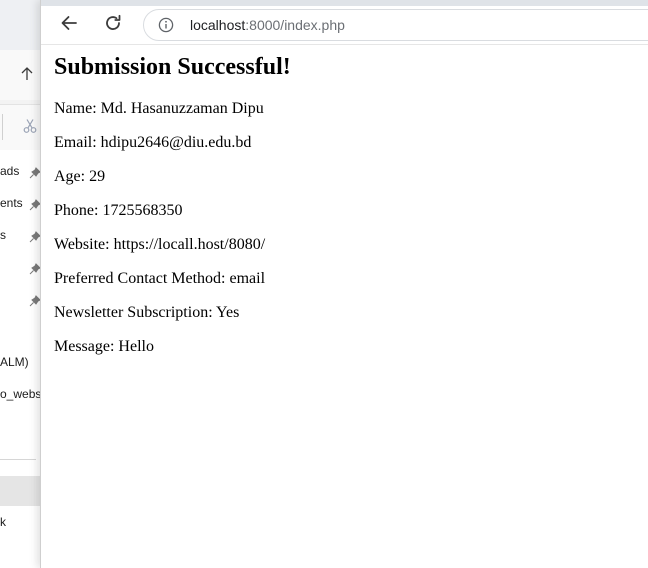 The image size is (648, 568). What do you see at coordinates (30, 126) in the screenshot?
I see `cut-icon` at bounding box center [30, 126].